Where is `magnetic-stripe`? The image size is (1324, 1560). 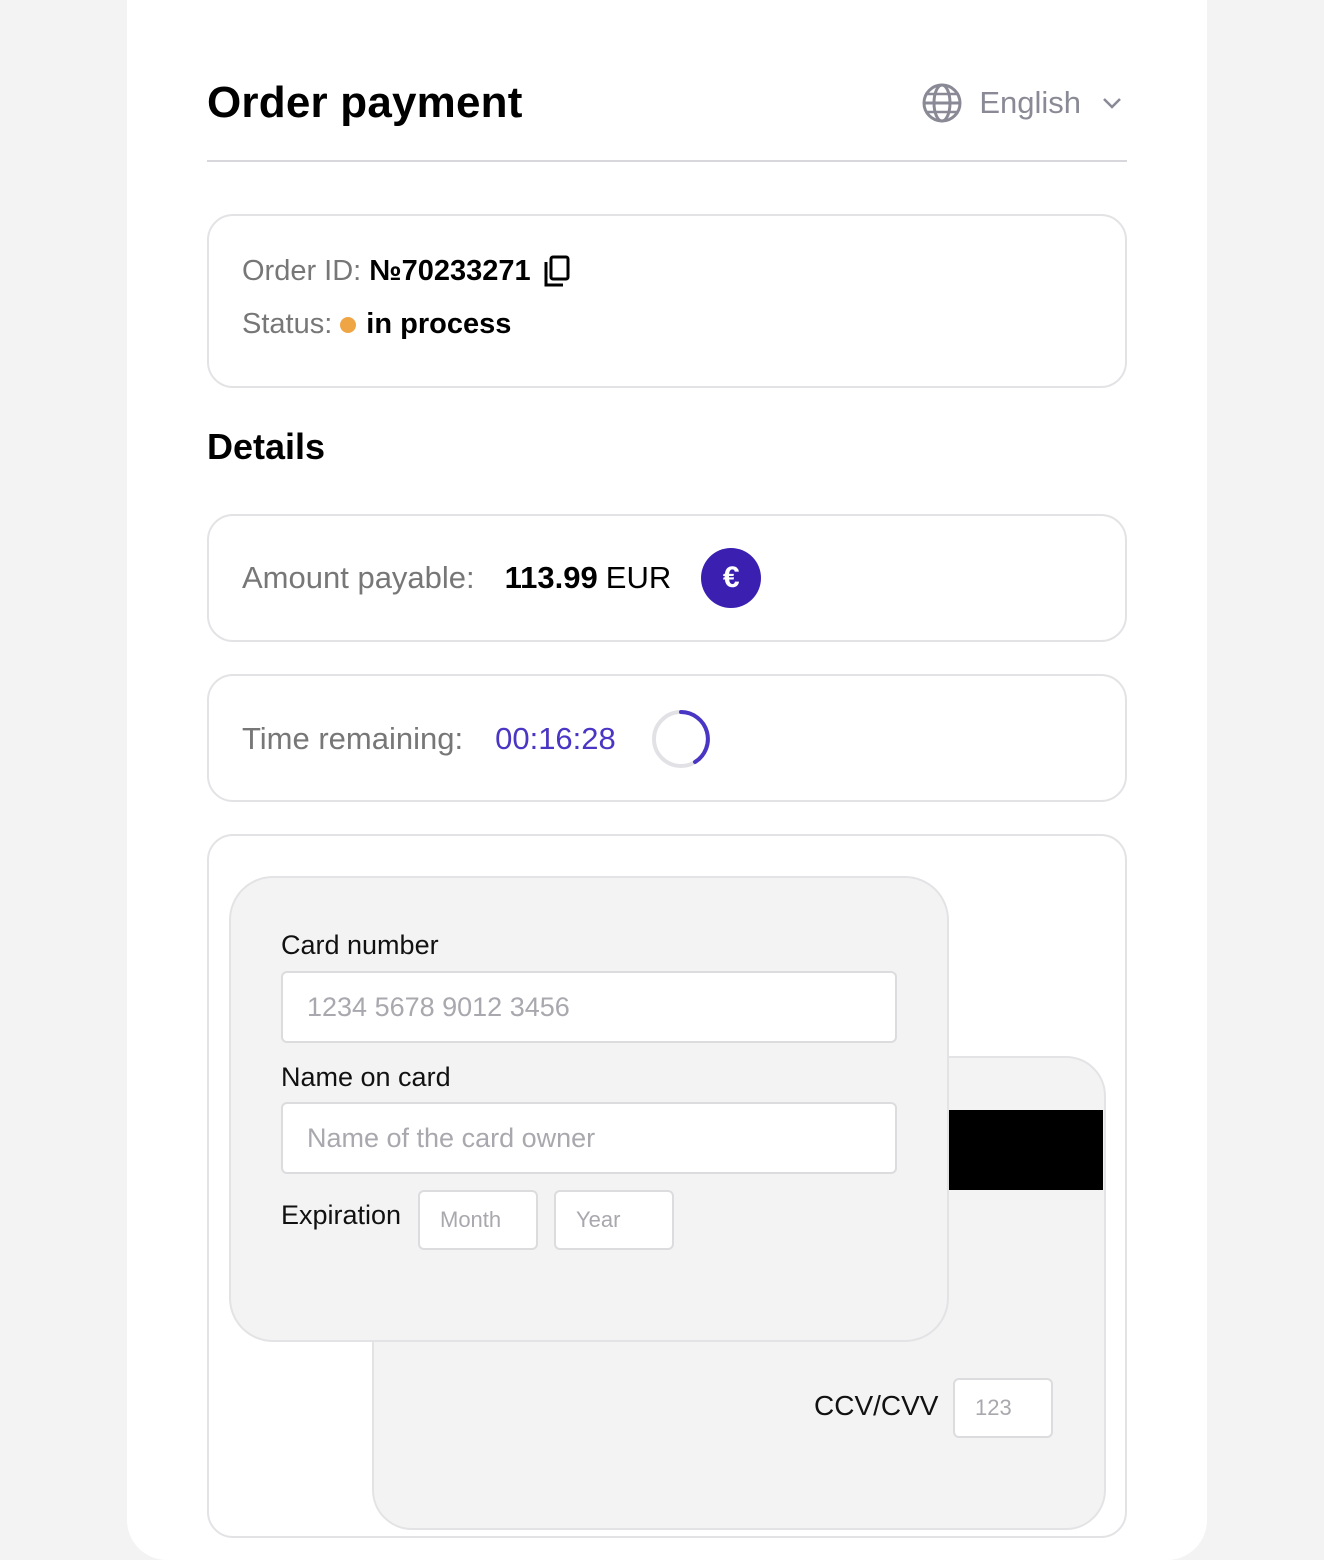 magnetic-stripe is located at coordinates (1025, 1150).